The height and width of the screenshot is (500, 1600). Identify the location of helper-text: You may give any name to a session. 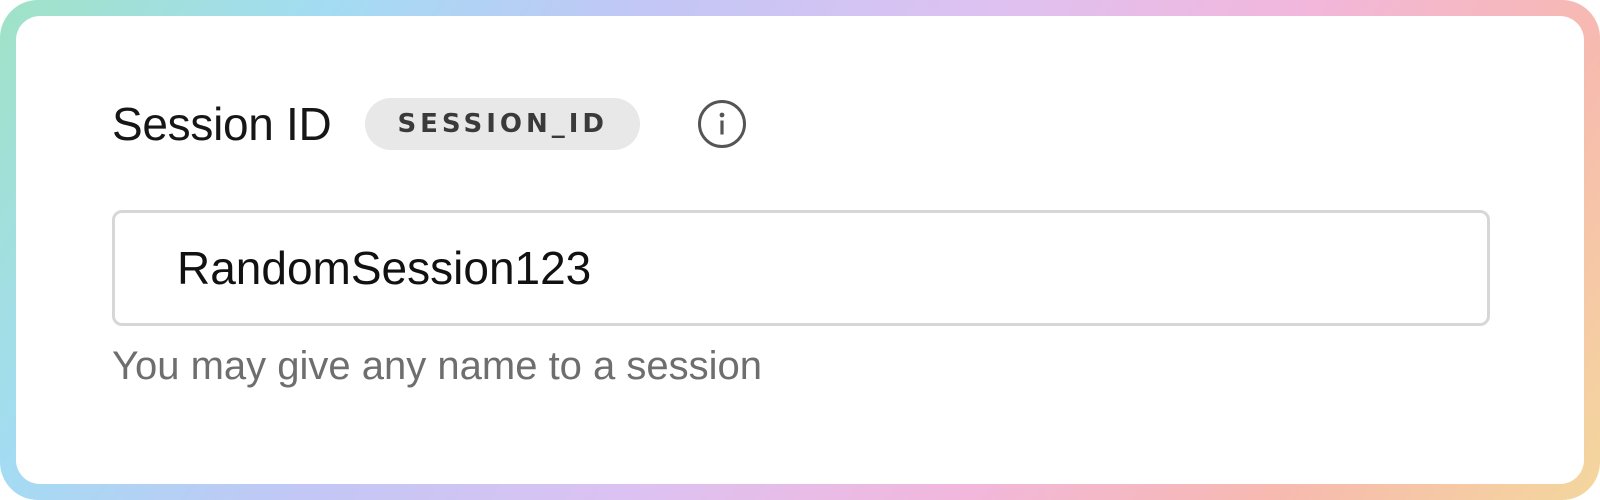
(437, 366).